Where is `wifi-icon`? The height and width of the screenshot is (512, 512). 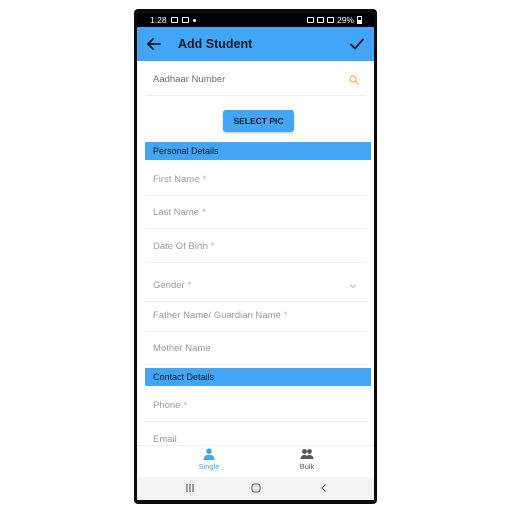
wifi-icon is located at coordinates (320, 20).